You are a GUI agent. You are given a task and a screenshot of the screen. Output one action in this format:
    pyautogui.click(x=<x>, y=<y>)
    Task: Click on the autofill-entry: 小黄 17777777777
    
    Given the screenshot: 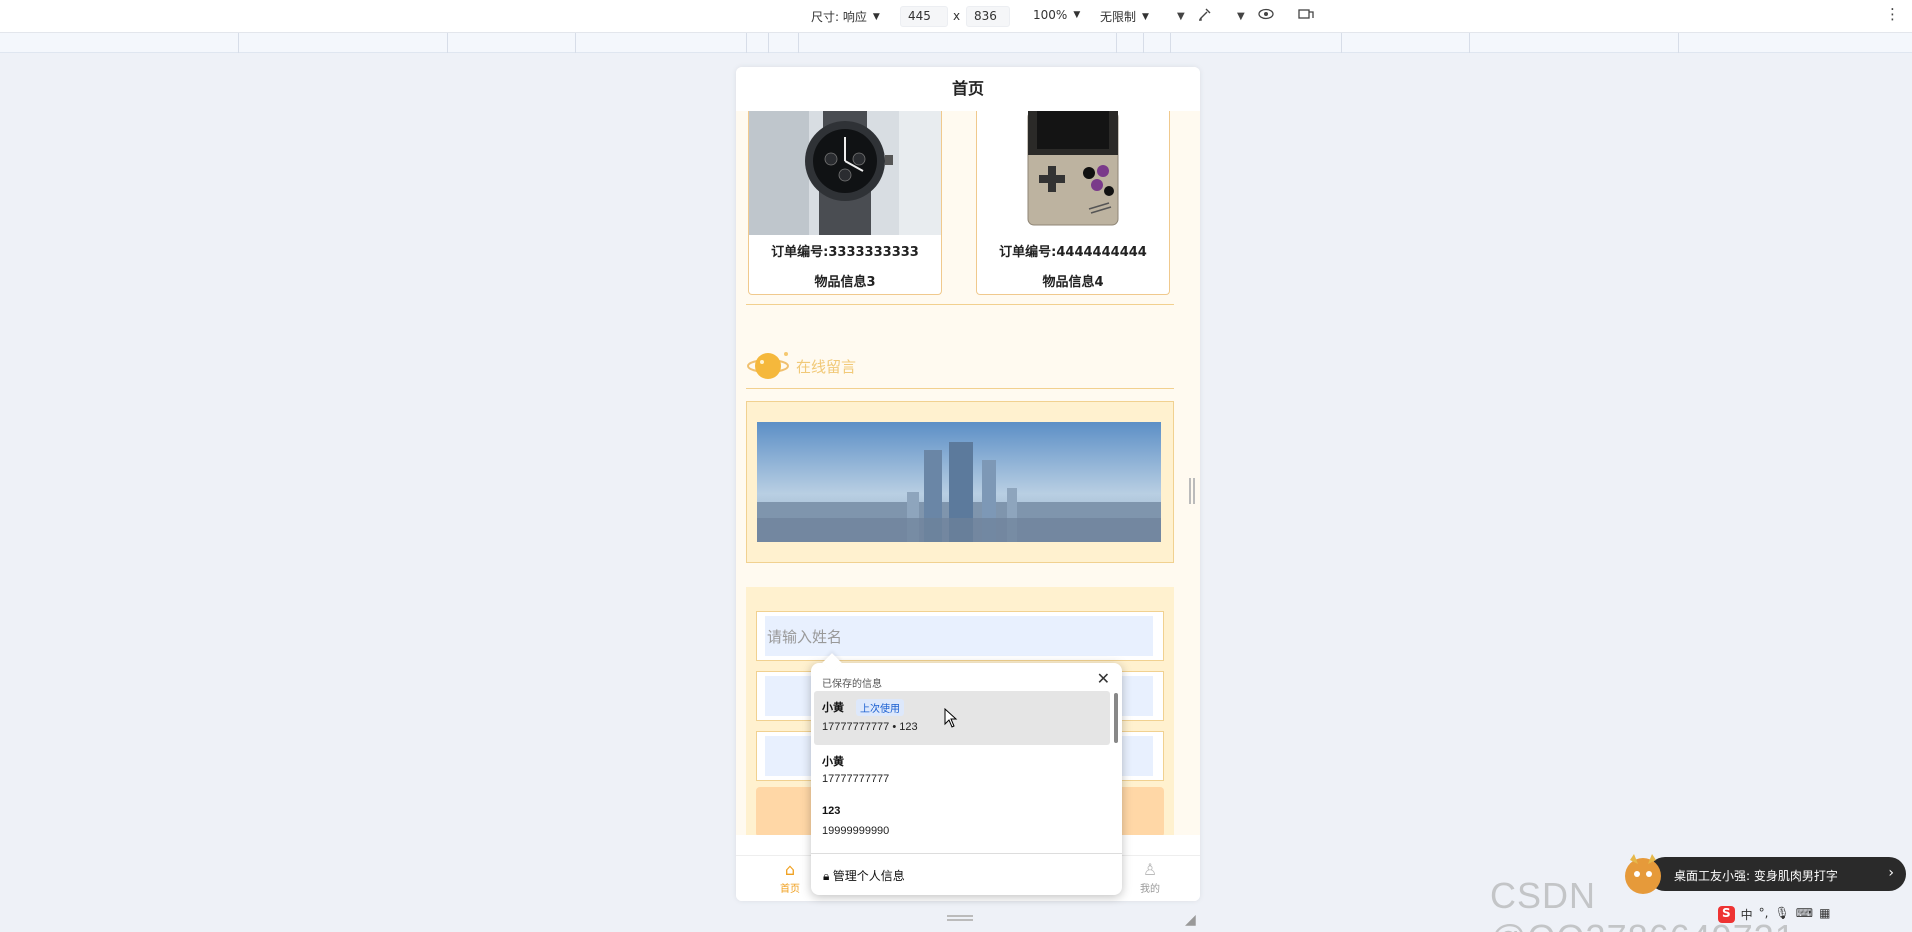 What is the action you would take?
    pyautogui.click(x=962, y=772)
    